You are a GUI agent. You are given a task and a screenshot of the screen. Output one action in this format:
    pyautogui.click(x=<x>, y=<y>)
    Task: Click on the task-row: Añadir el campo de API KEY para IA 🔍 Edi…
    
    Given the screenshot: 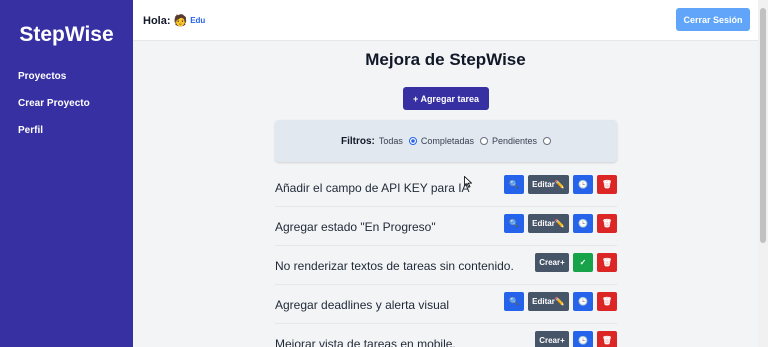 What is the action you would take?
    pyautogui.click(x=446, y=191)
    